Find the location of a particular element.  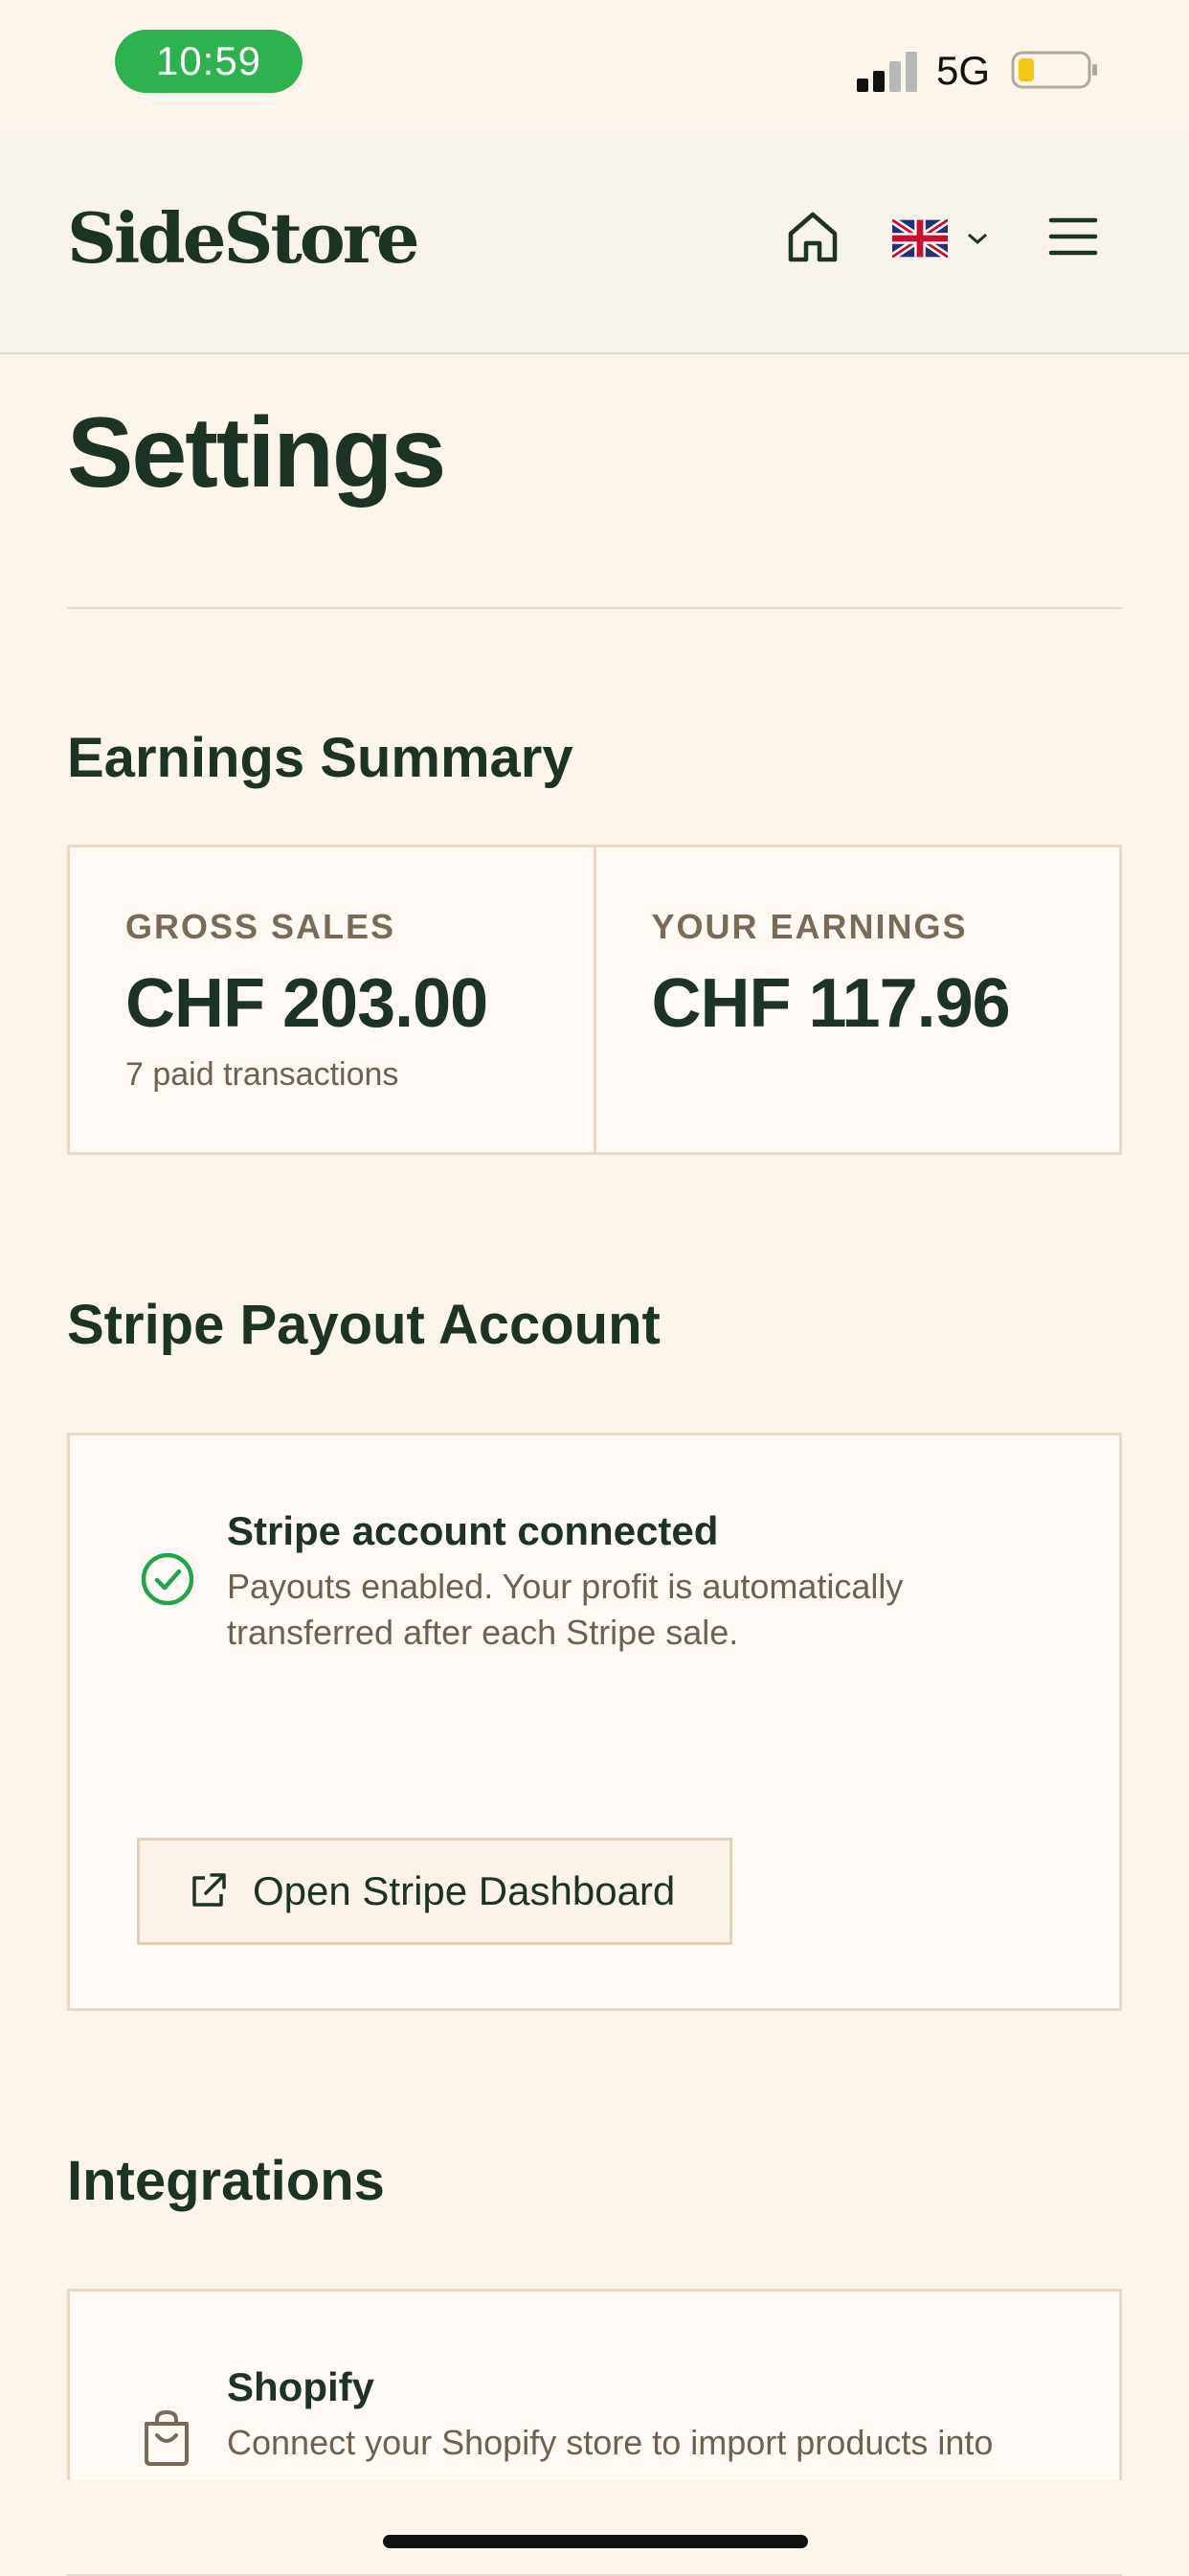

open-stripe-dashboard-button: Open Stripe Dashboard is located at coordinates (434, 1891).